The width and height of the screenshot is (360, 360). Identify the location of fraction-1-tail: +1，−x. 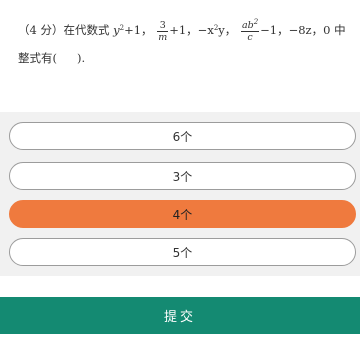
(191, 30).